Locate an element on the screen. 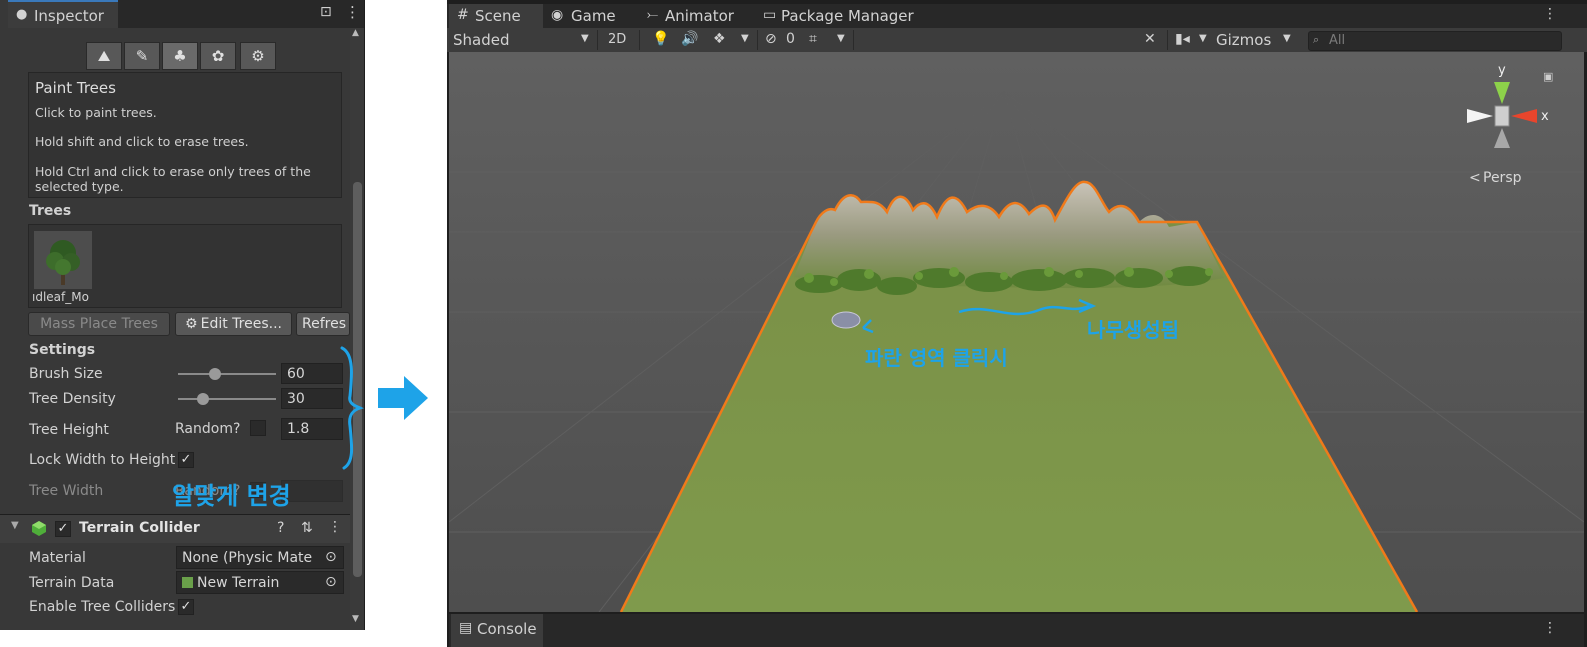  tab-game: ◉ Game is located at coordinates (592, 16).